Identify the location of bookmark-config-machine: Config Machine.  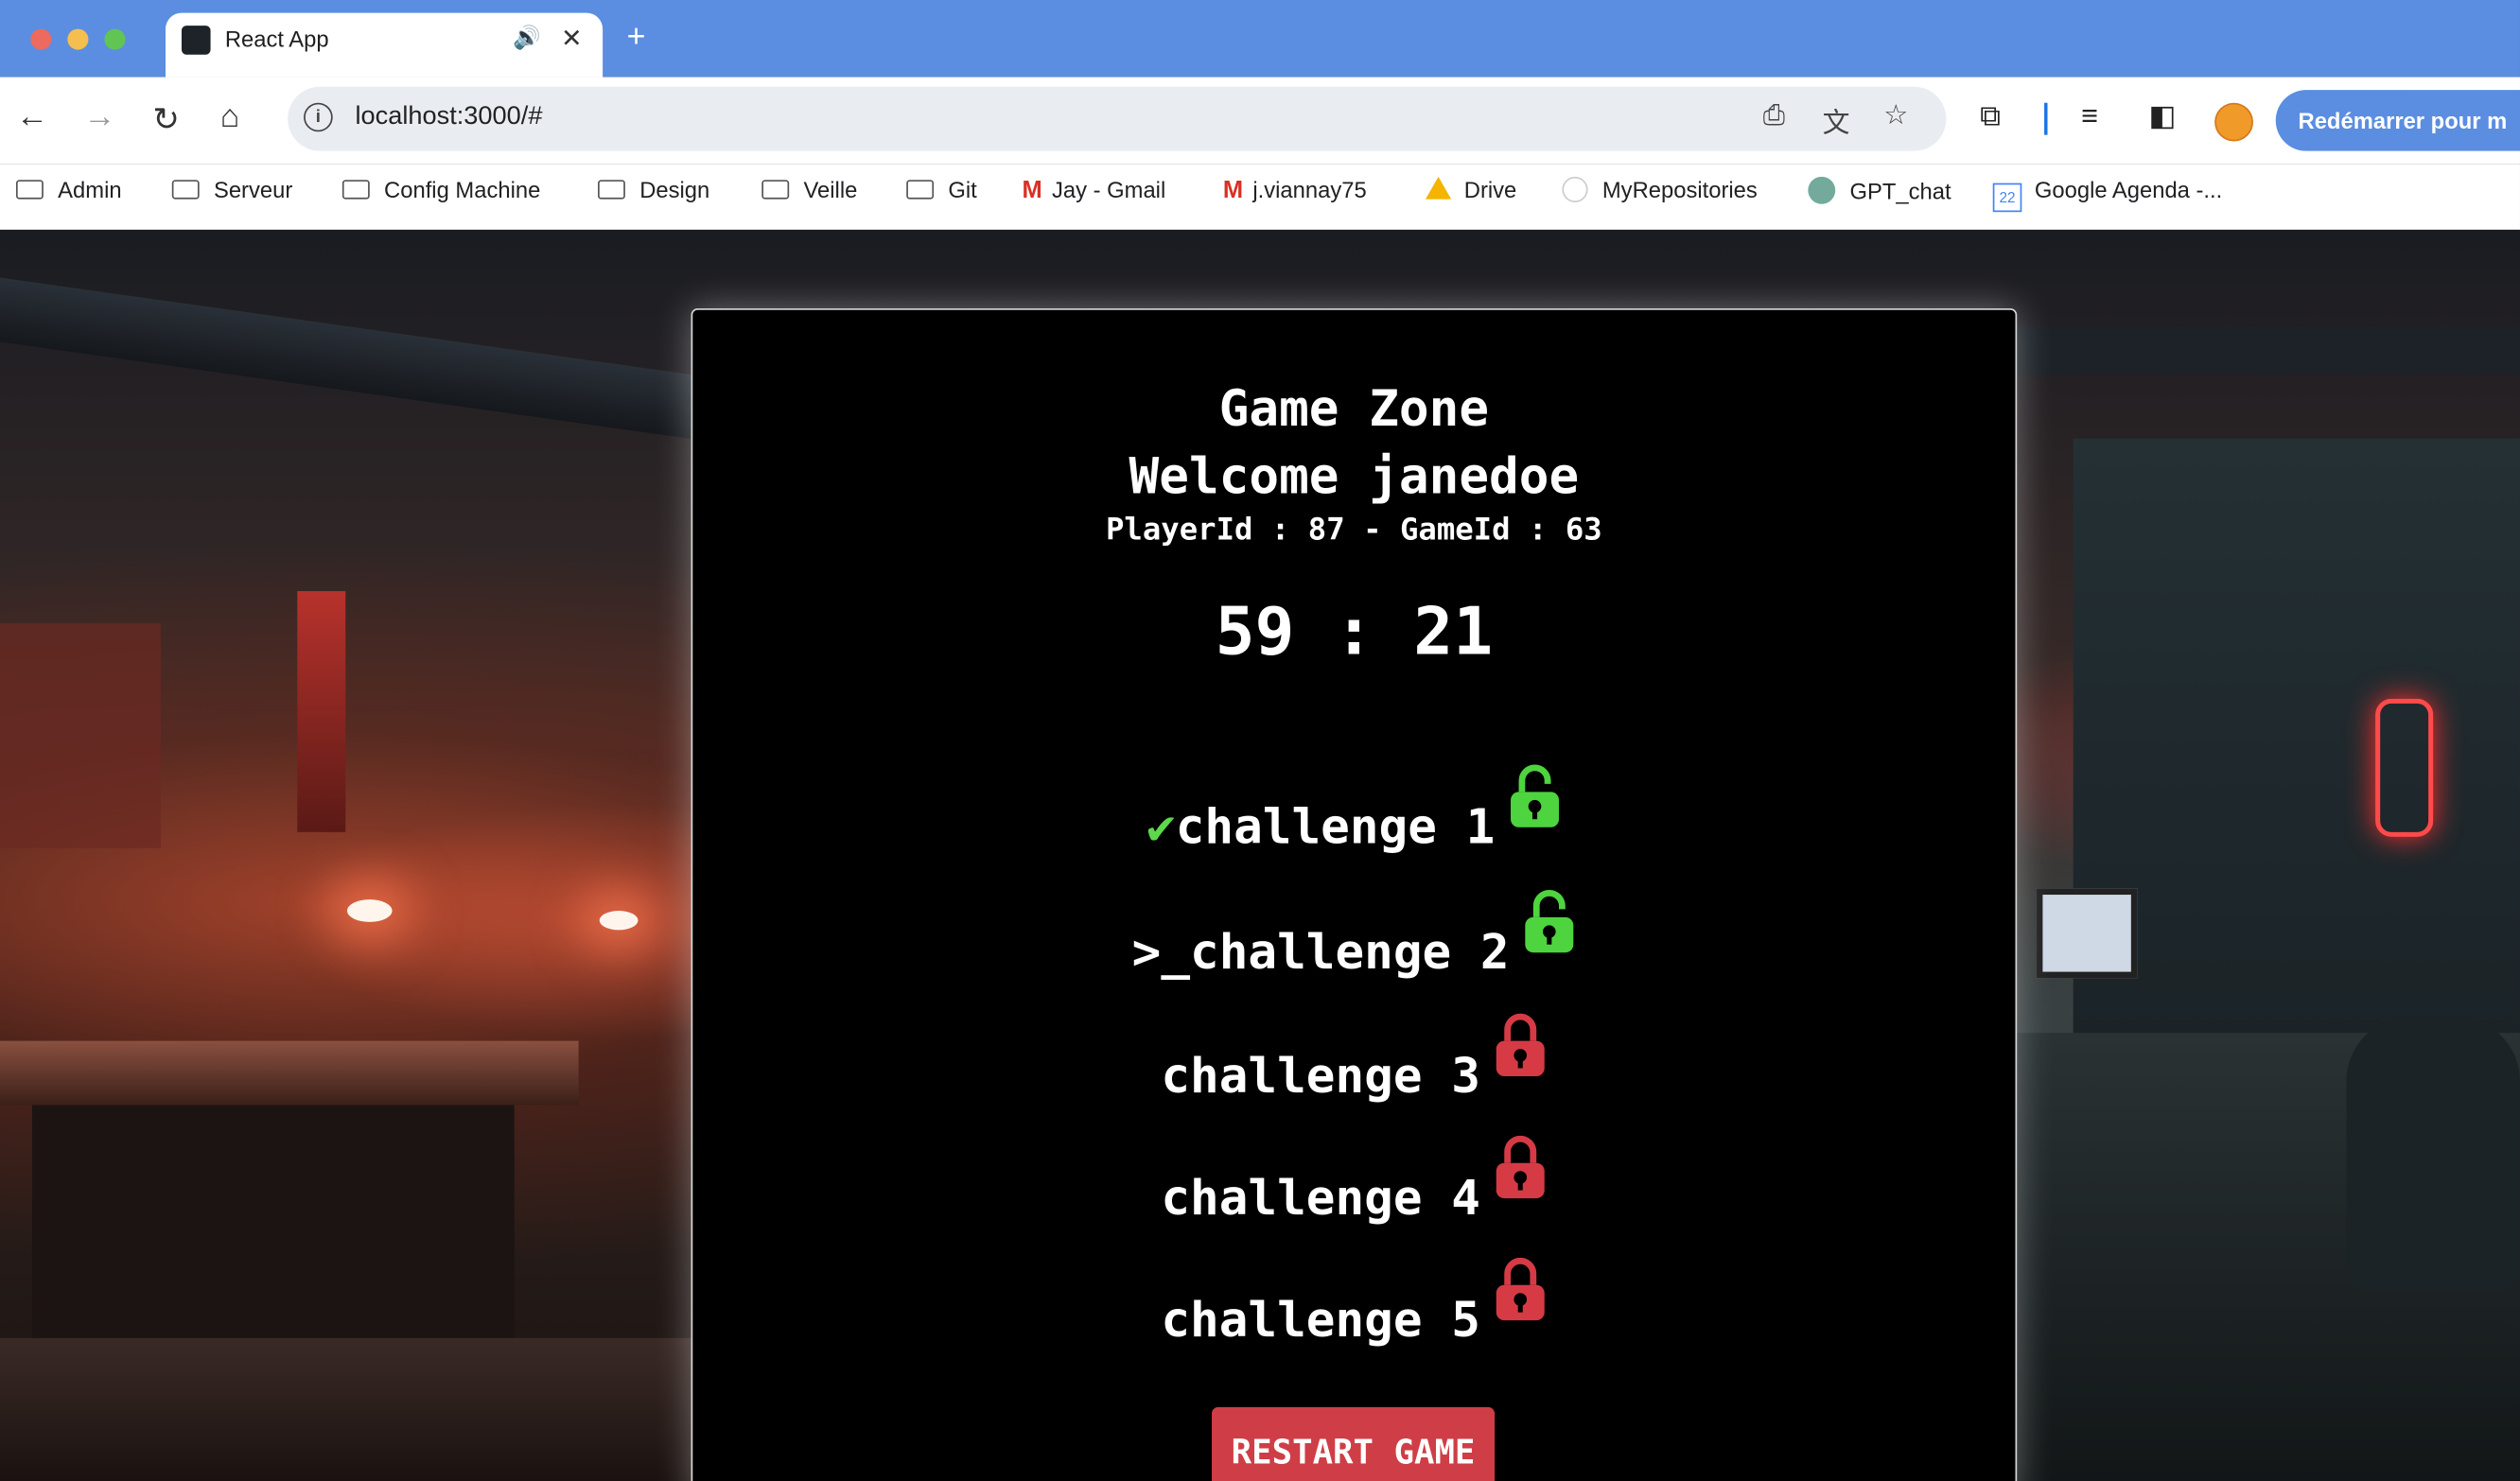
(441, 189).